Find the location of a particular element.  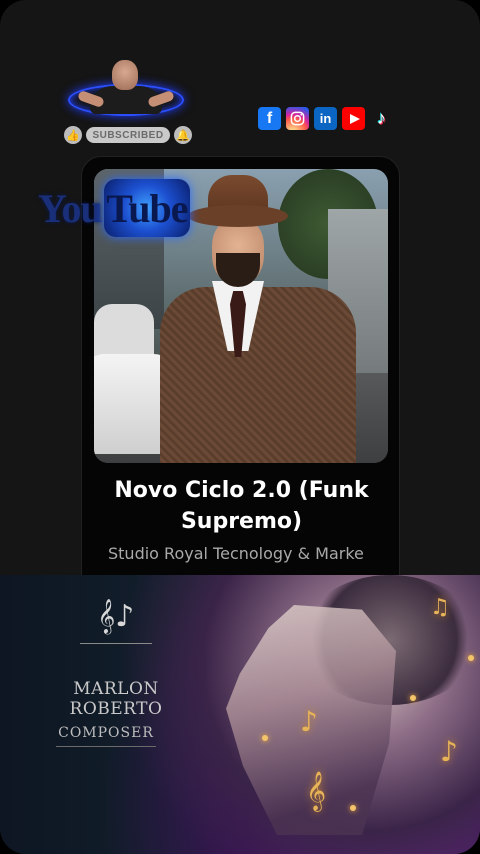

composer-name: MARLON ROBERTO is located at coordinates (116, 699).